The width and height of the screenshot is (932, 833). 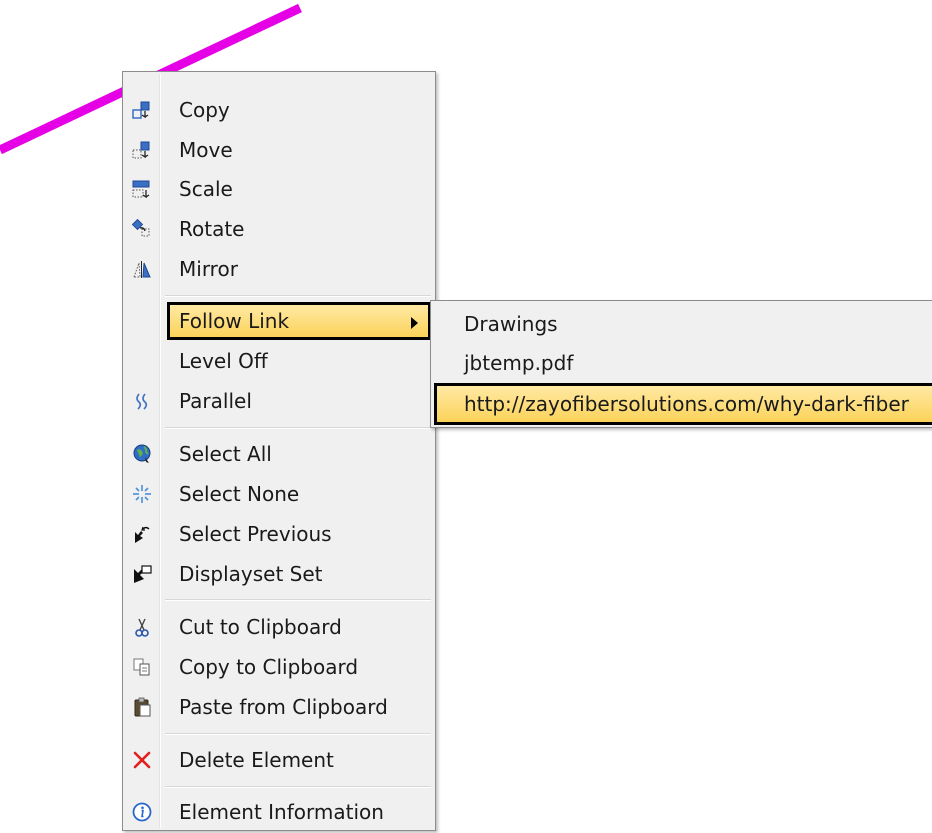 I want to click on menu-item-scale: Scale, so click(x=279, y=189).